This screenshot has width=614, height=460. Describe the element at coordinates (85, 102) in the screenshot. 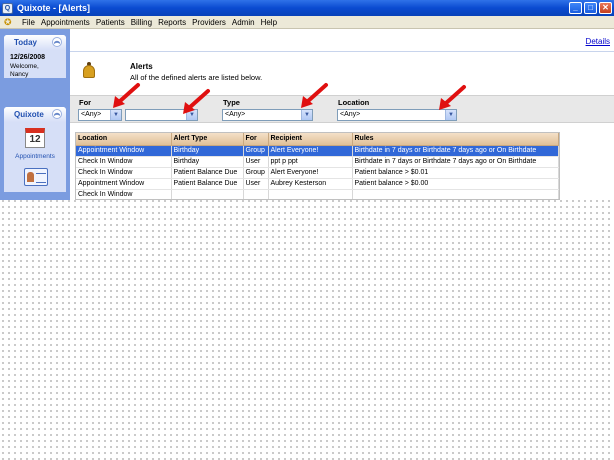

I see `for-label: For` at that location.